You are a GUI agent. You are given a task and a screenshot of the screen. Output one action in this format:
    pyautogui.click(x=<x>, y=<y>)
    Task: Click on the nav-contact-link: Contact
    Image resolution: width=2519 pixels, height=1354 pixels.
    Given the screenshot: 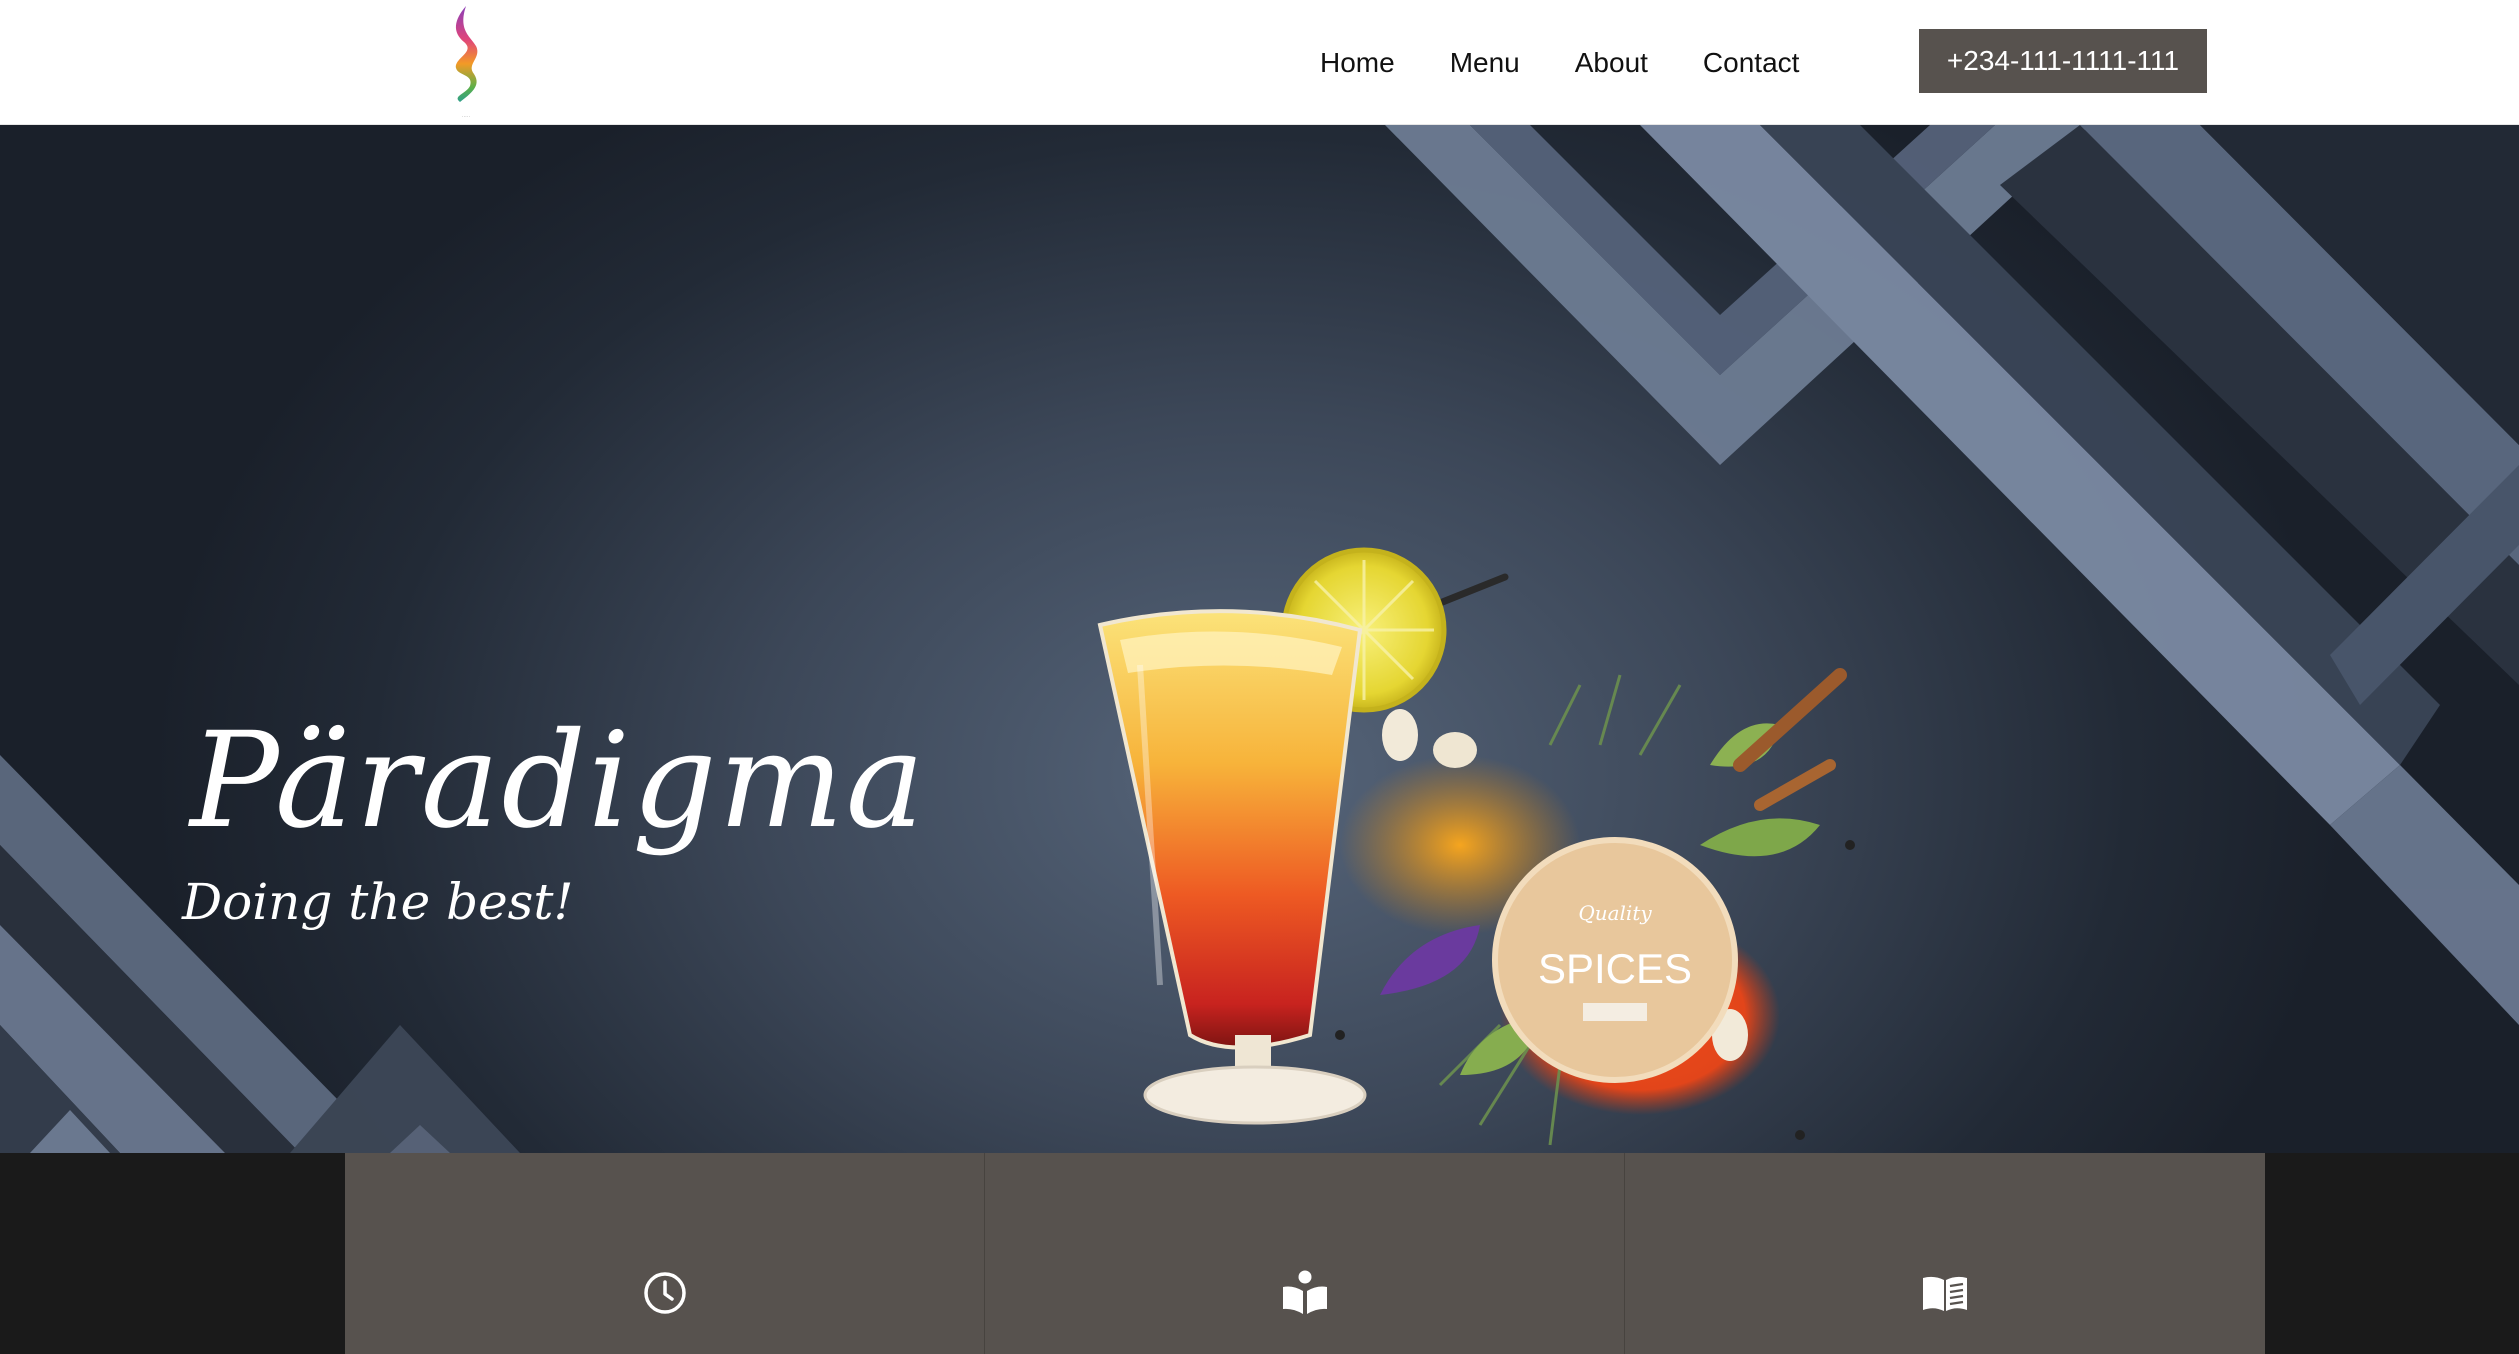 What is the action you would take?
    pyautogui.click(x=1751, y=62)
    